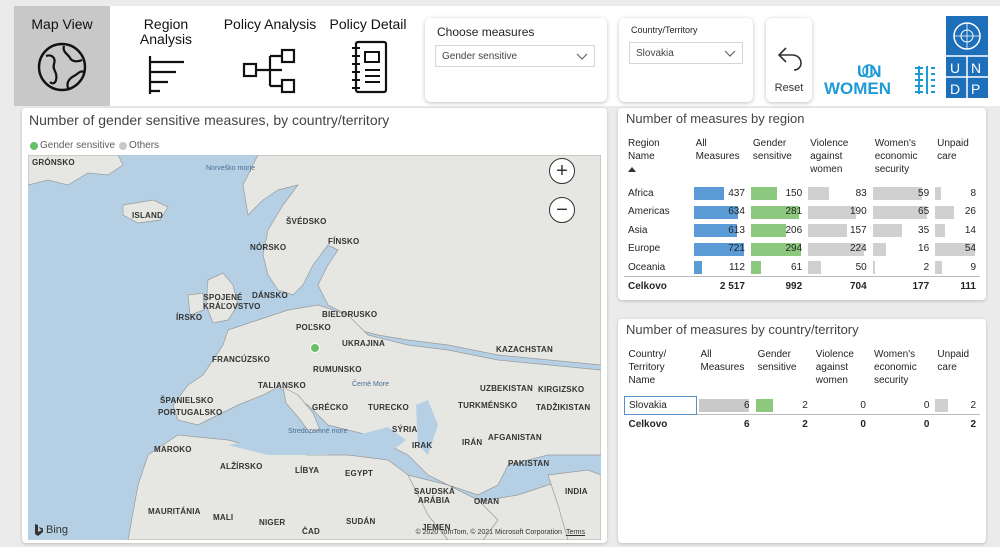  Describe the element at coordinates (902, 212) in the screenshot. I see `cell-economic: 65` at that location.